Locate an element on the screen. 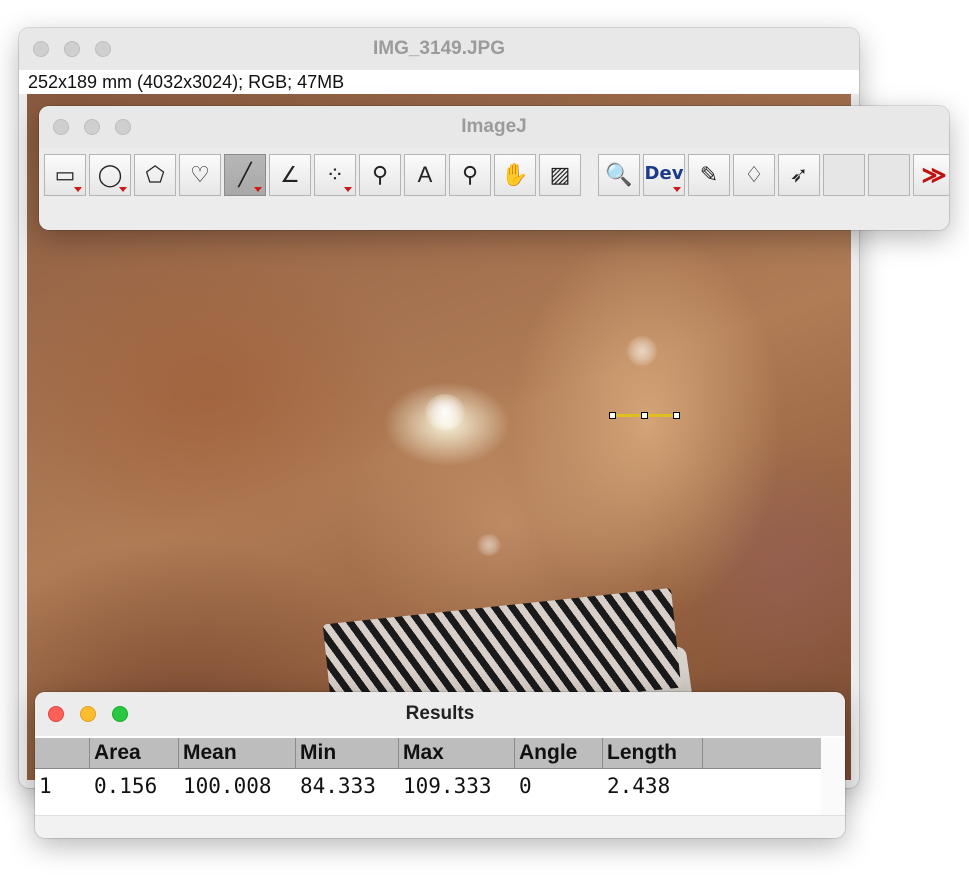 The height and width of the screenshot is (877, 969). rectangle-tool-icon: ▭ is located at coordinates (65, 174).